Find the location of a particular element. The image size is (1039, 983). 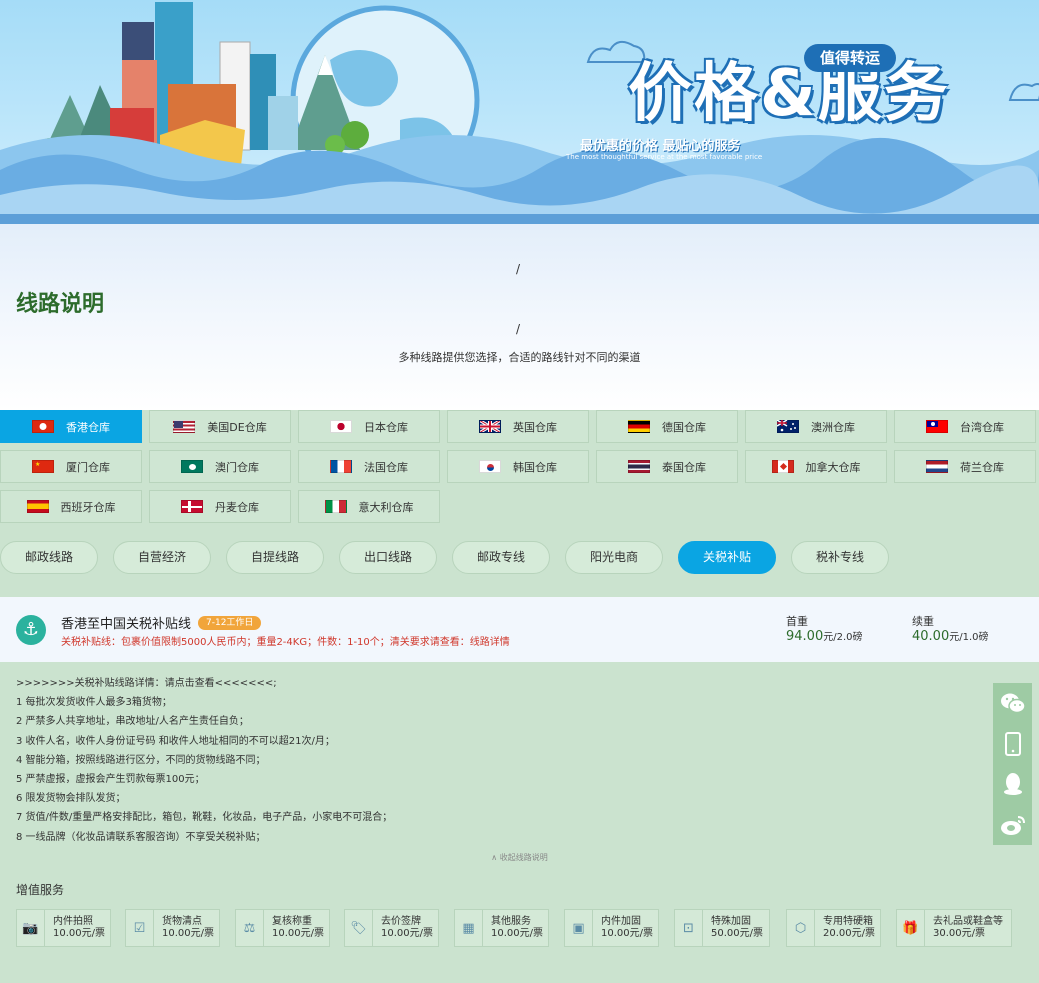

value-added-services-title: 增值服务 is located at coordinates (40, 890).